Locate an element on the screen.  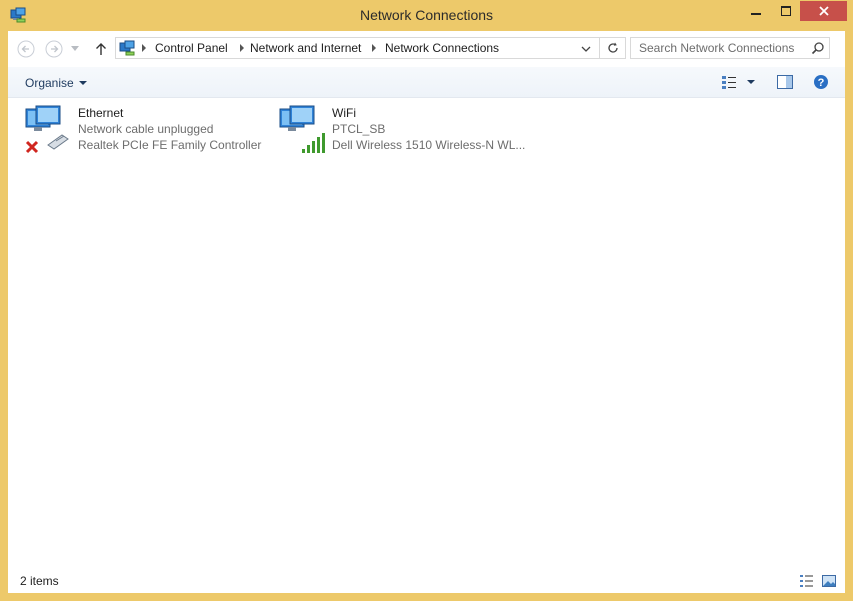
view-options-chevron-icon is located at coordinates (751, 82).